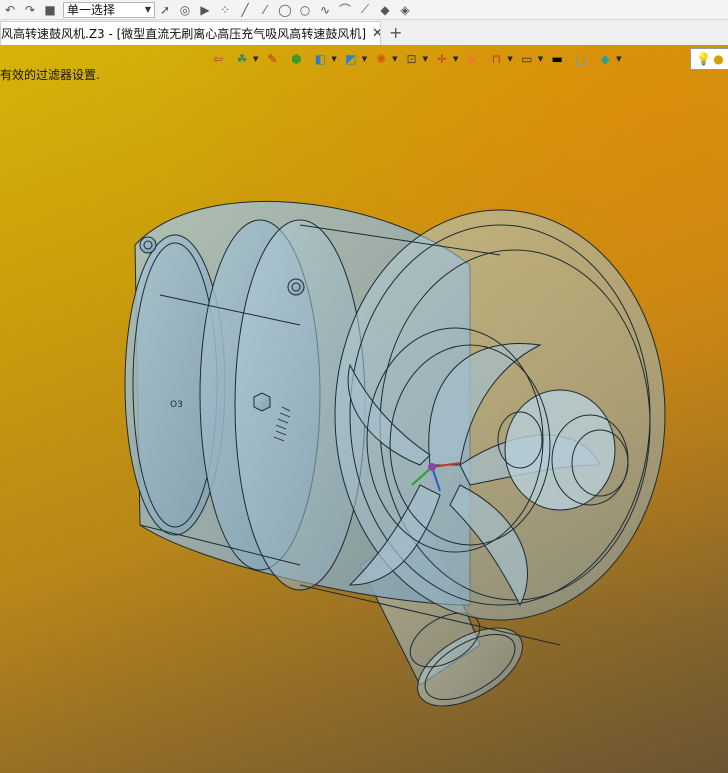 The image size is (728, 773). Describe the element at coordinates (285, 9) in the screenshot. I see `circle-icon: ◯` at that location.